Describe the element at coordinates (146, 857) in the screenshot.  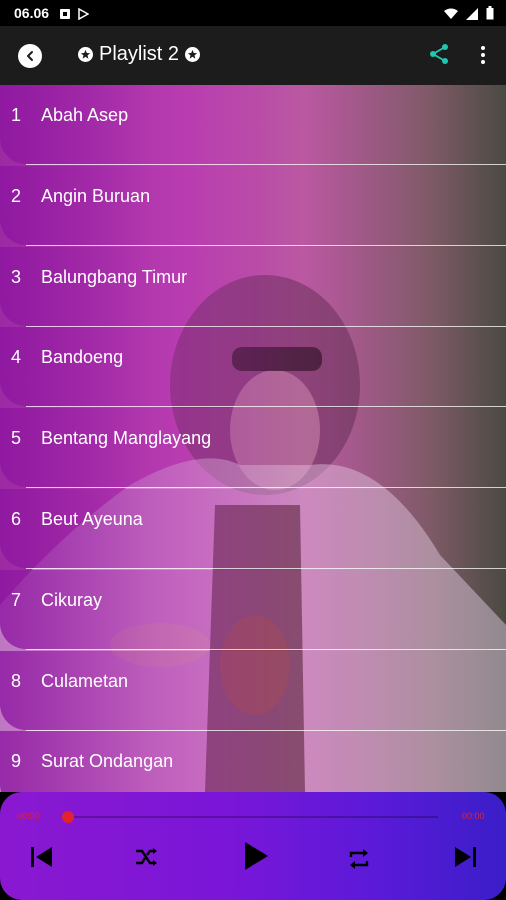
I see `shuffle-icon` at that location.